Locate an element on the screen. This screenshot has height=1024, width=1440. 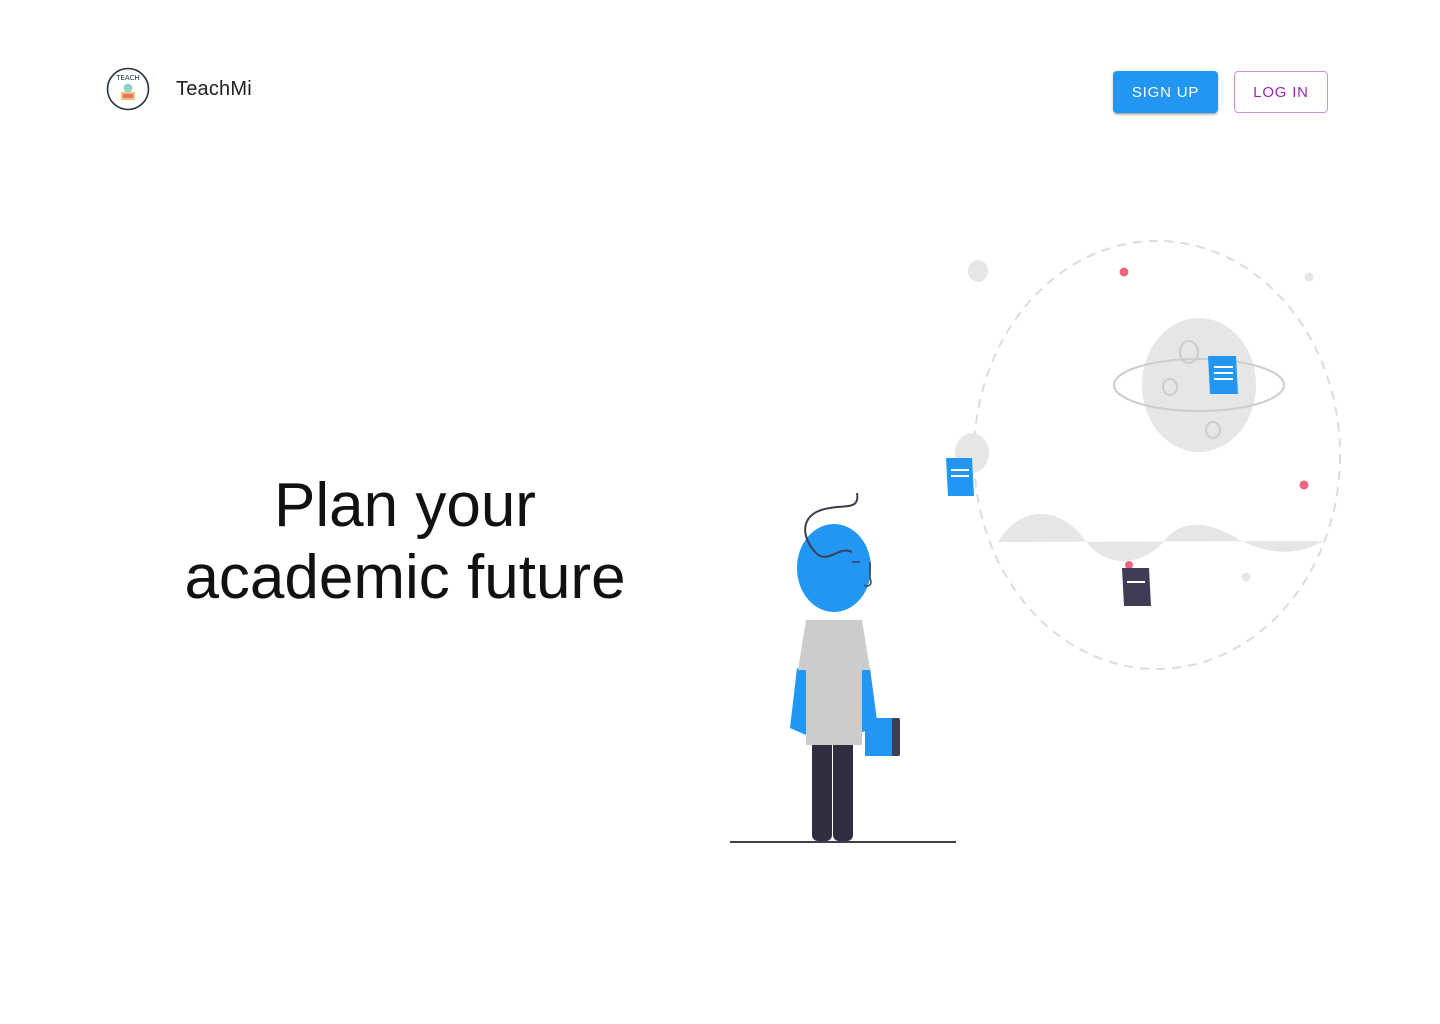
hero-headline: Plan your academic future is located at coordinates (405, 542).